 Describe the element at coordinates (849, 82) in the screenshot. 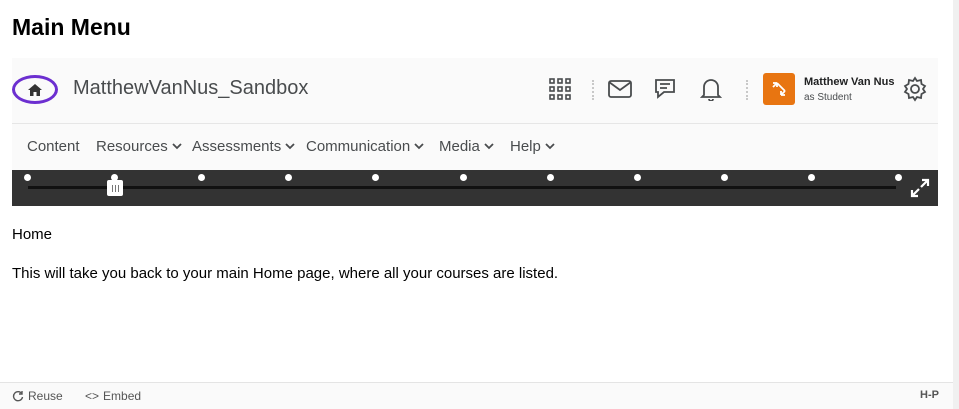

I see `user-name: Matthew Van Nus` at that location.